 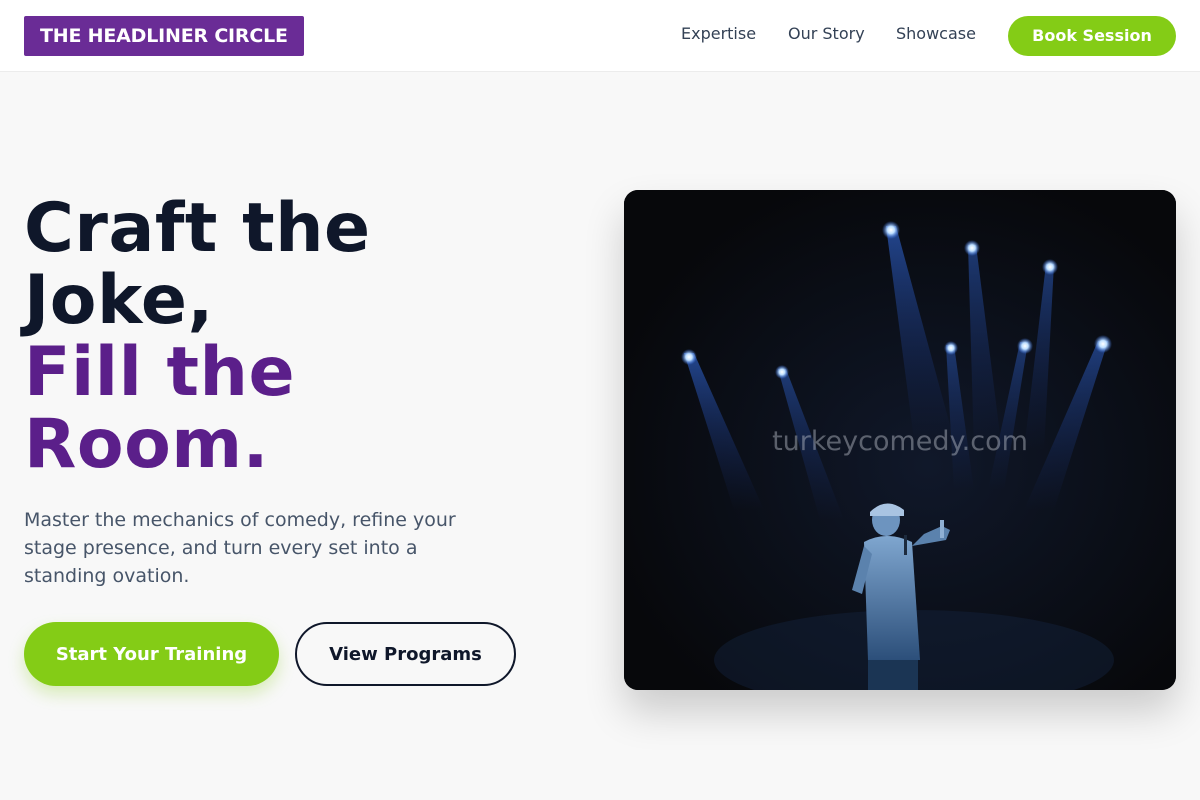 I want to click on nav-link-our-story: Our Story, so click(x=826, y=34).